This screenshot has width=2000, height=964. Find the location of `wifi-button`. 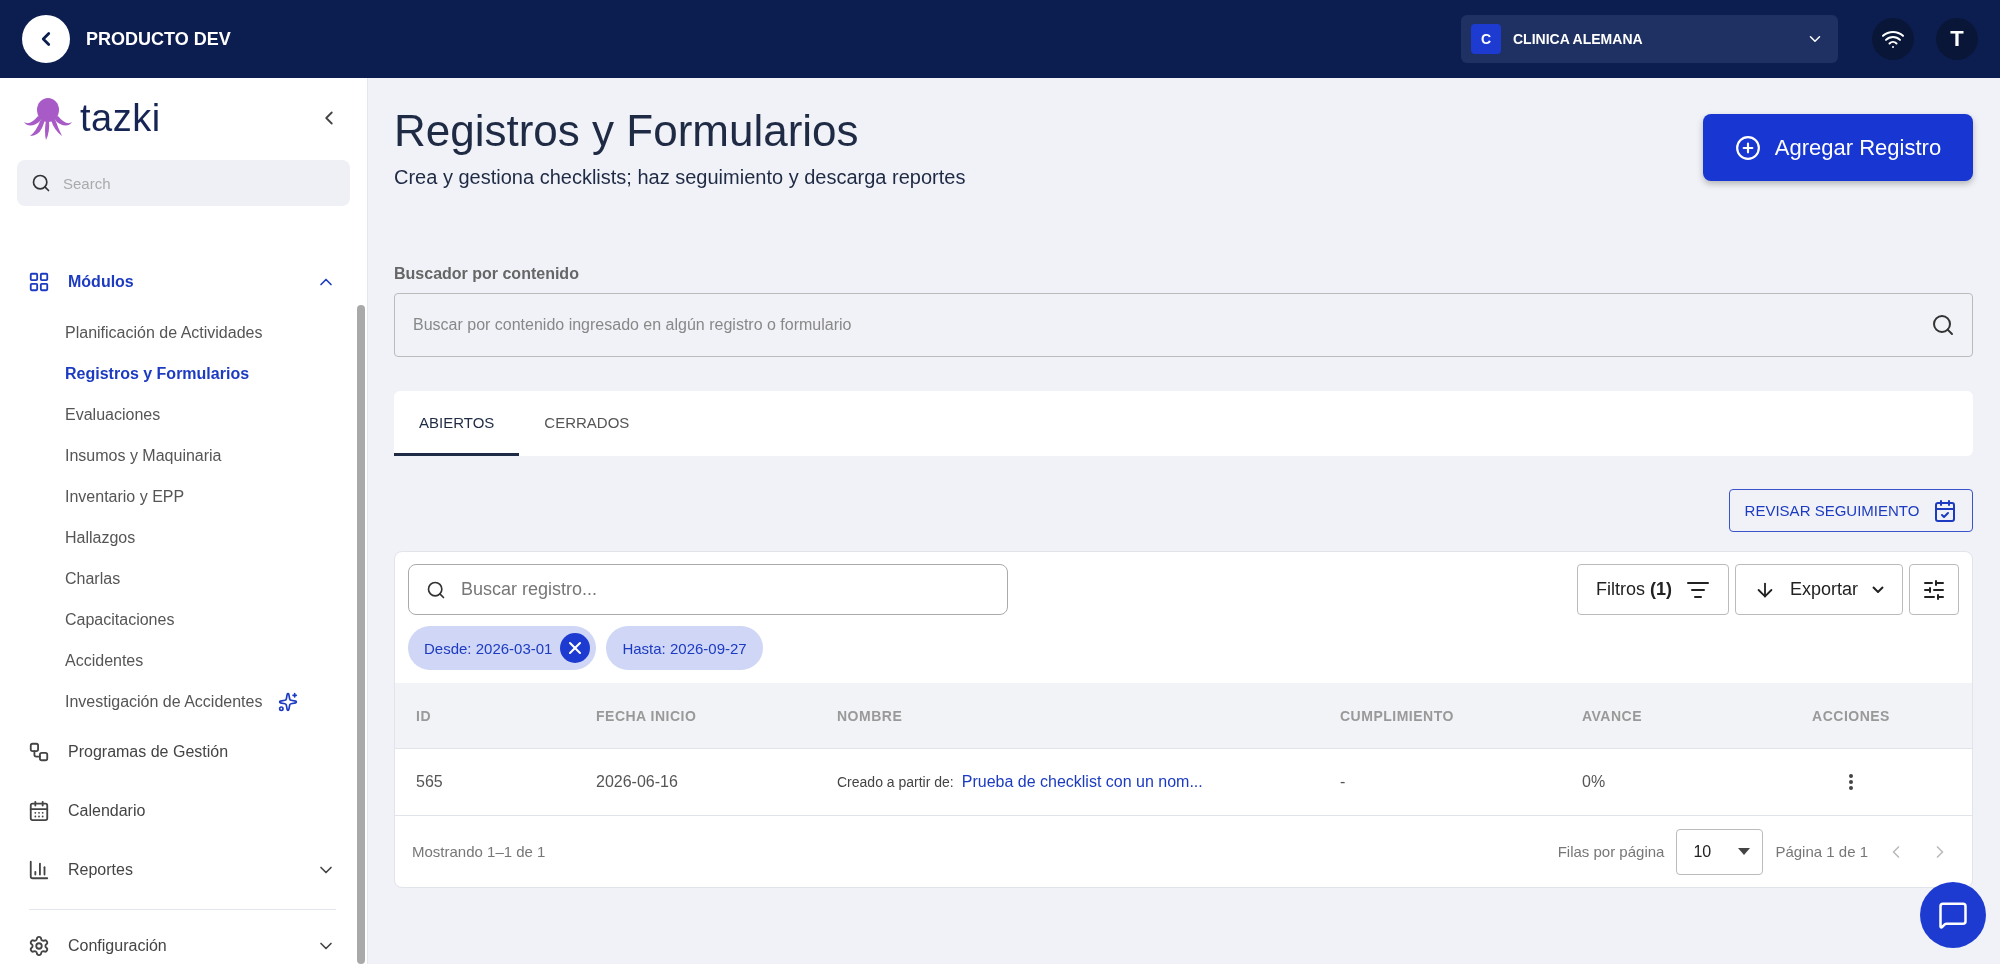

wifi-button is located at coordinates (1893, 39).